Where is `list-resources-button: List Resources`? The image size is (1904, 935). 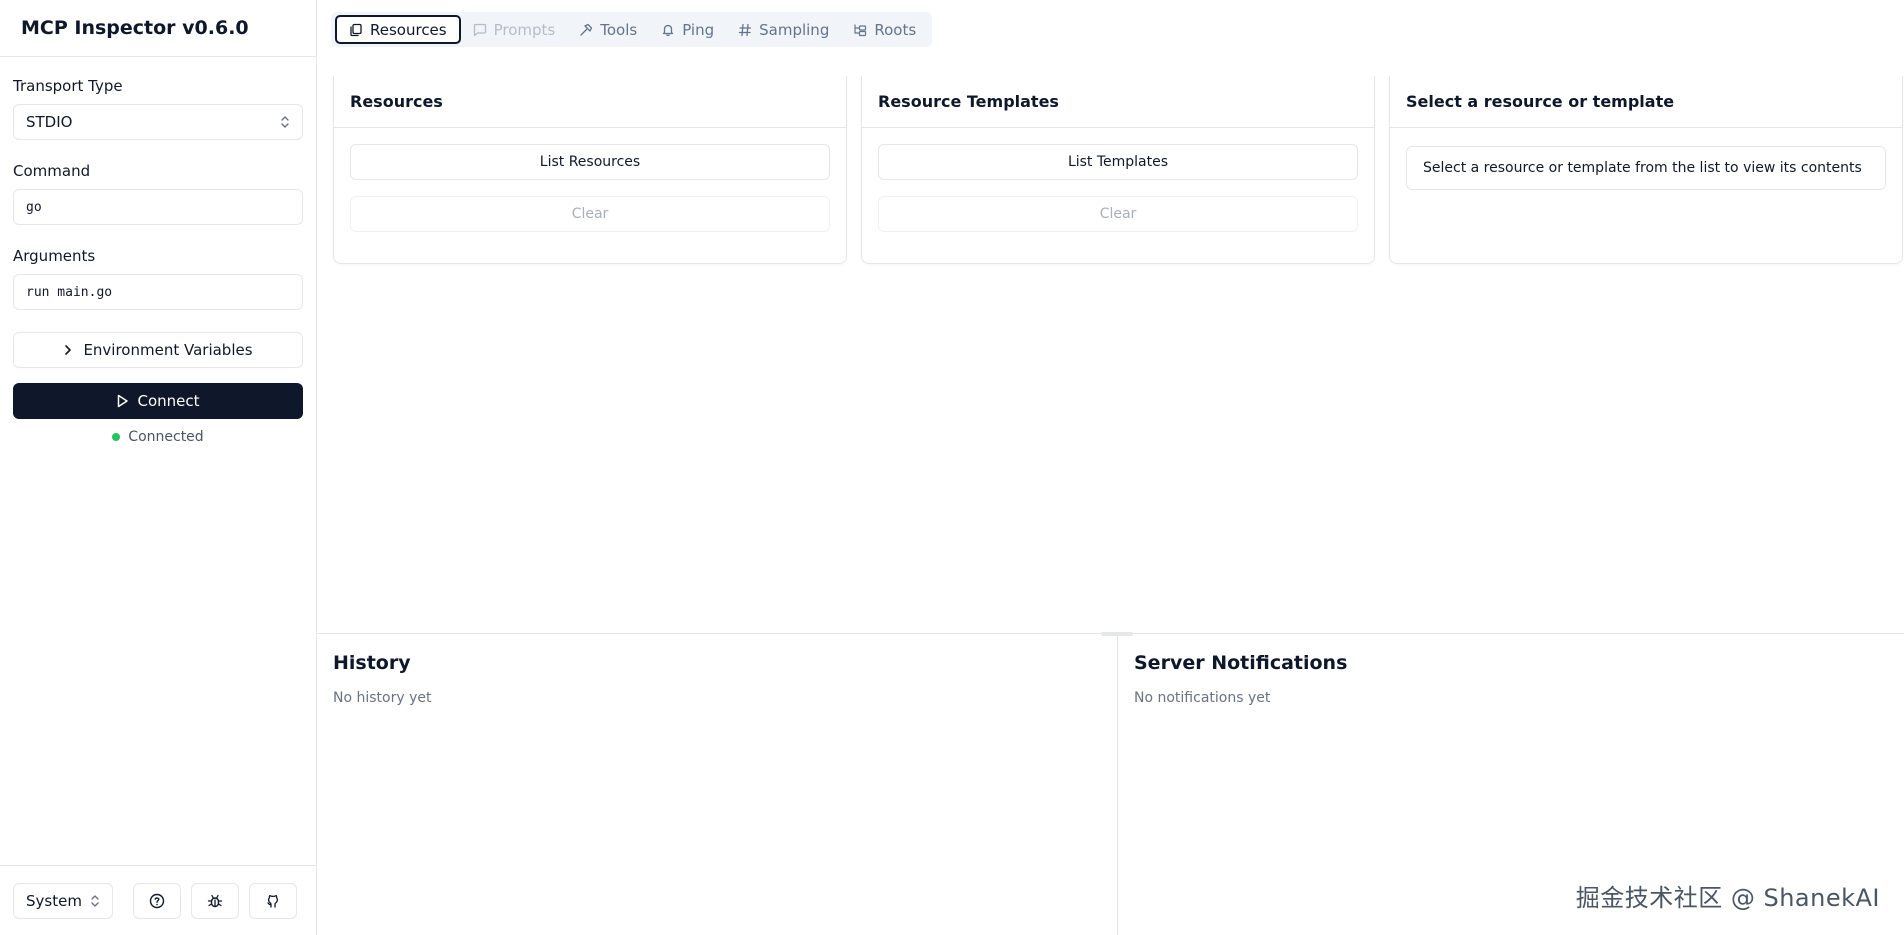
list-resources-button: List Resources is located at coordinates (590, 162).